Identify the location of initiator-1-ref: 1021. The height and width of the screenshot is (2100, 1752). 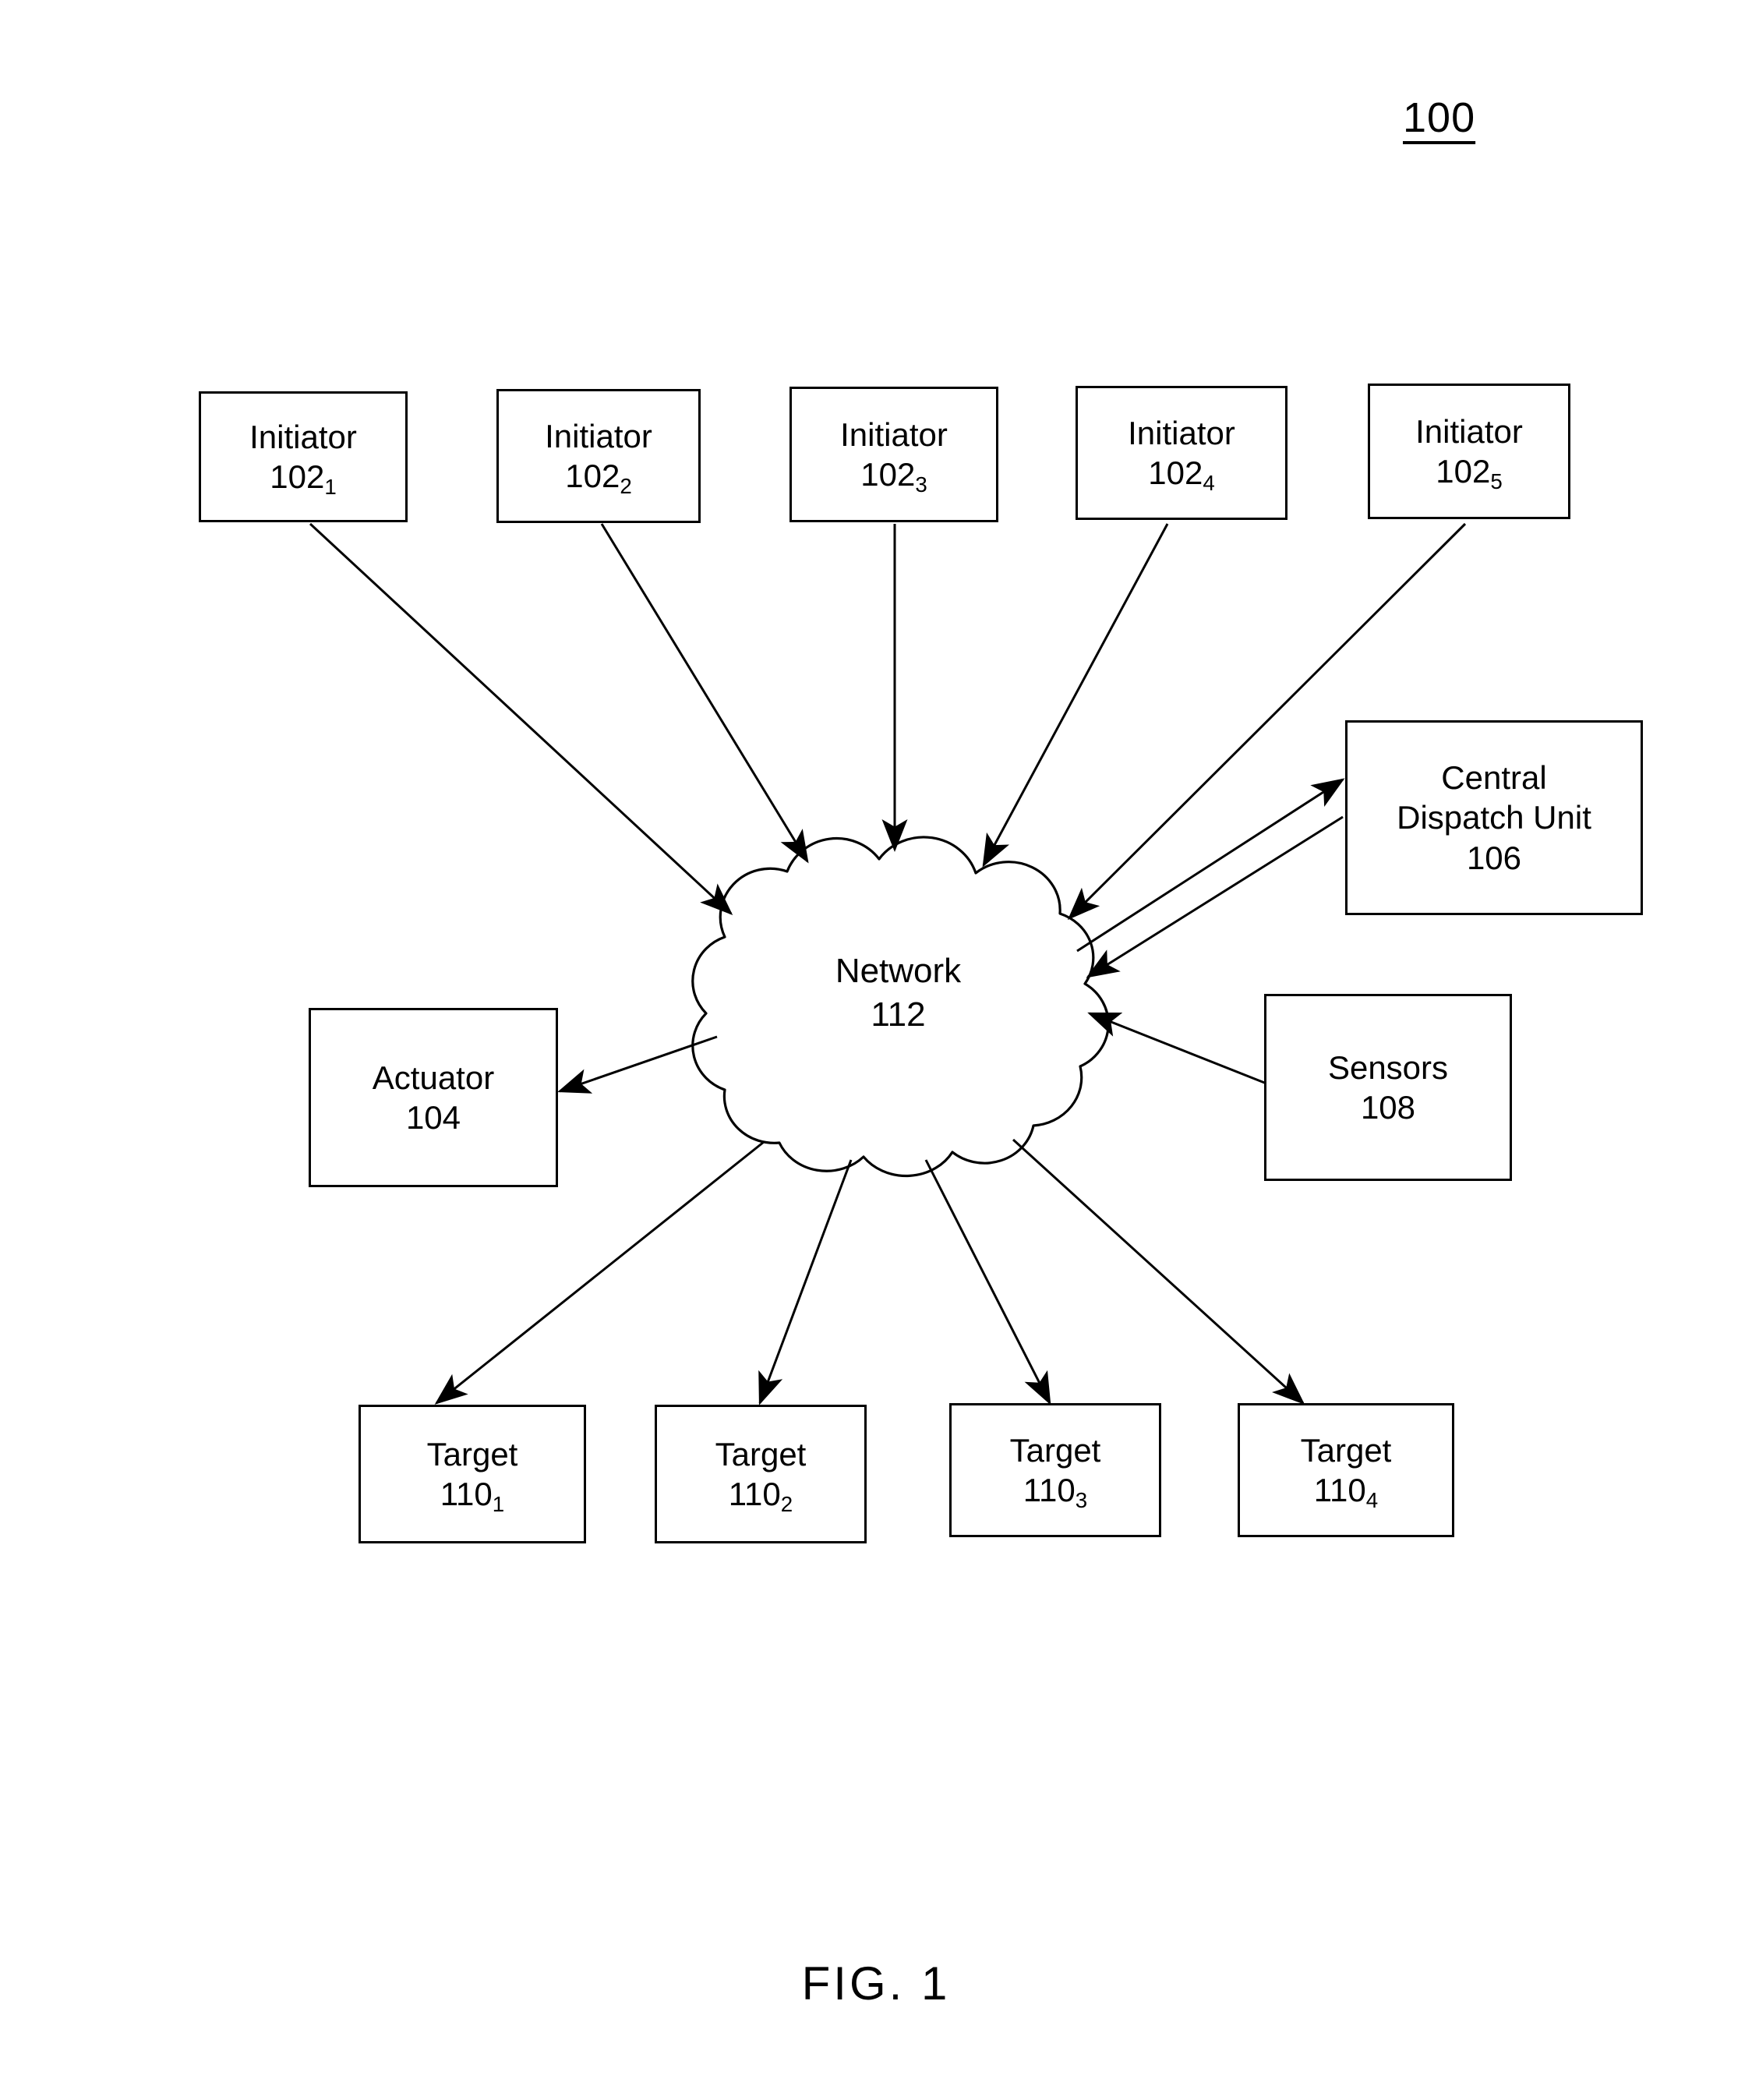
(304, 479).